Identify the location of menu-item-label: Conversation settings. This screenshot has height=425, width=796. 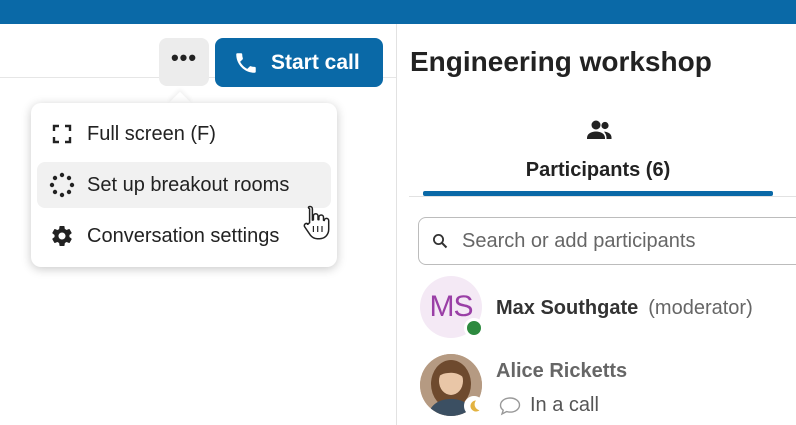
(183, 235).